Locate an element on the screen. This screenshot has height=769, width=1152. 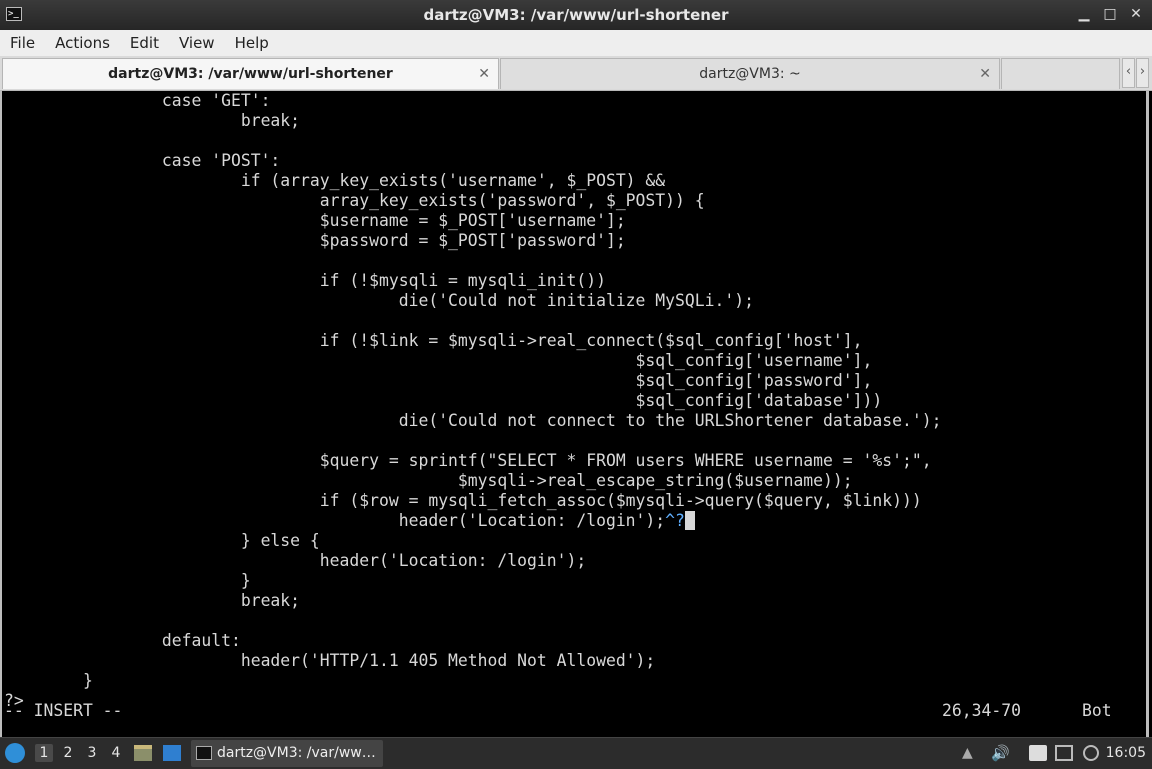
code-line: array_key_exists('password', $_POST)) { is located at coordinates (354, 200).